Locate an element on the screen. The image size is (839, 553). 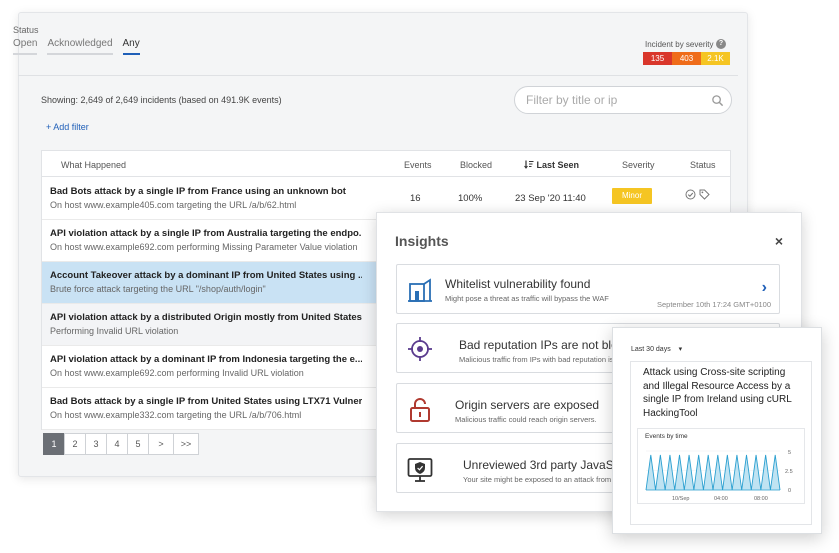
y-tick-label: 2.5 is located at coordinates (789, 472).